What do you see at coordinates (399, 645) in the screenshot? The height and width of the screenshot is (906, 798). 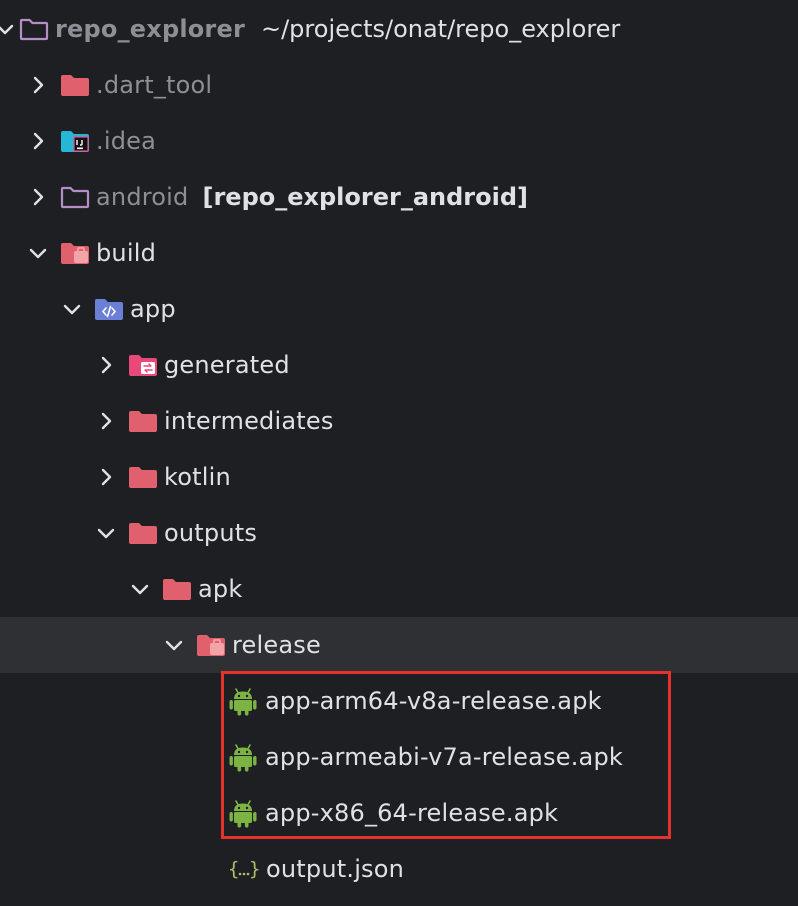 I see `tree-row-release: release` at bounding box center [399, 645].